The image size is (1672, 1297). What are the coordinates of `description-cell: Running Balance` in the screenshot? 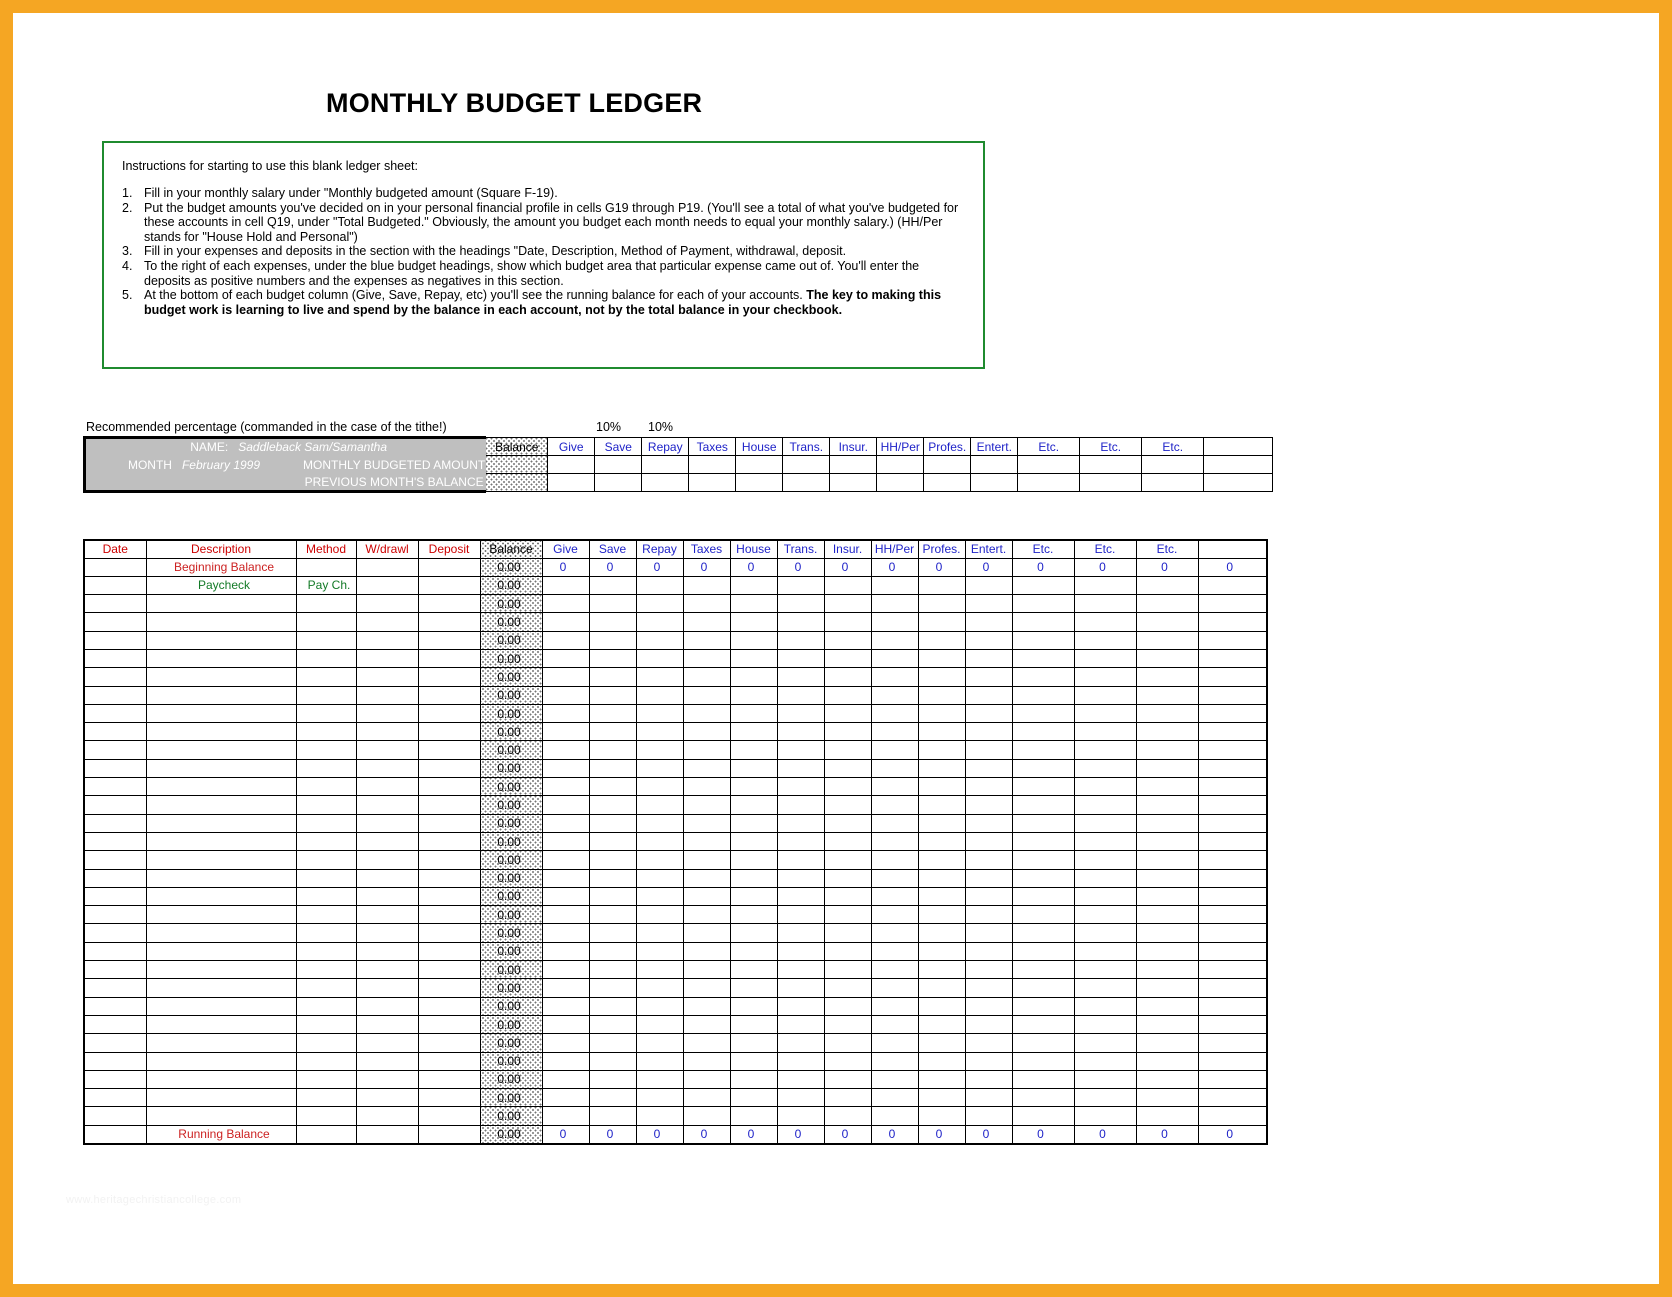 It's located at (221, 1134).